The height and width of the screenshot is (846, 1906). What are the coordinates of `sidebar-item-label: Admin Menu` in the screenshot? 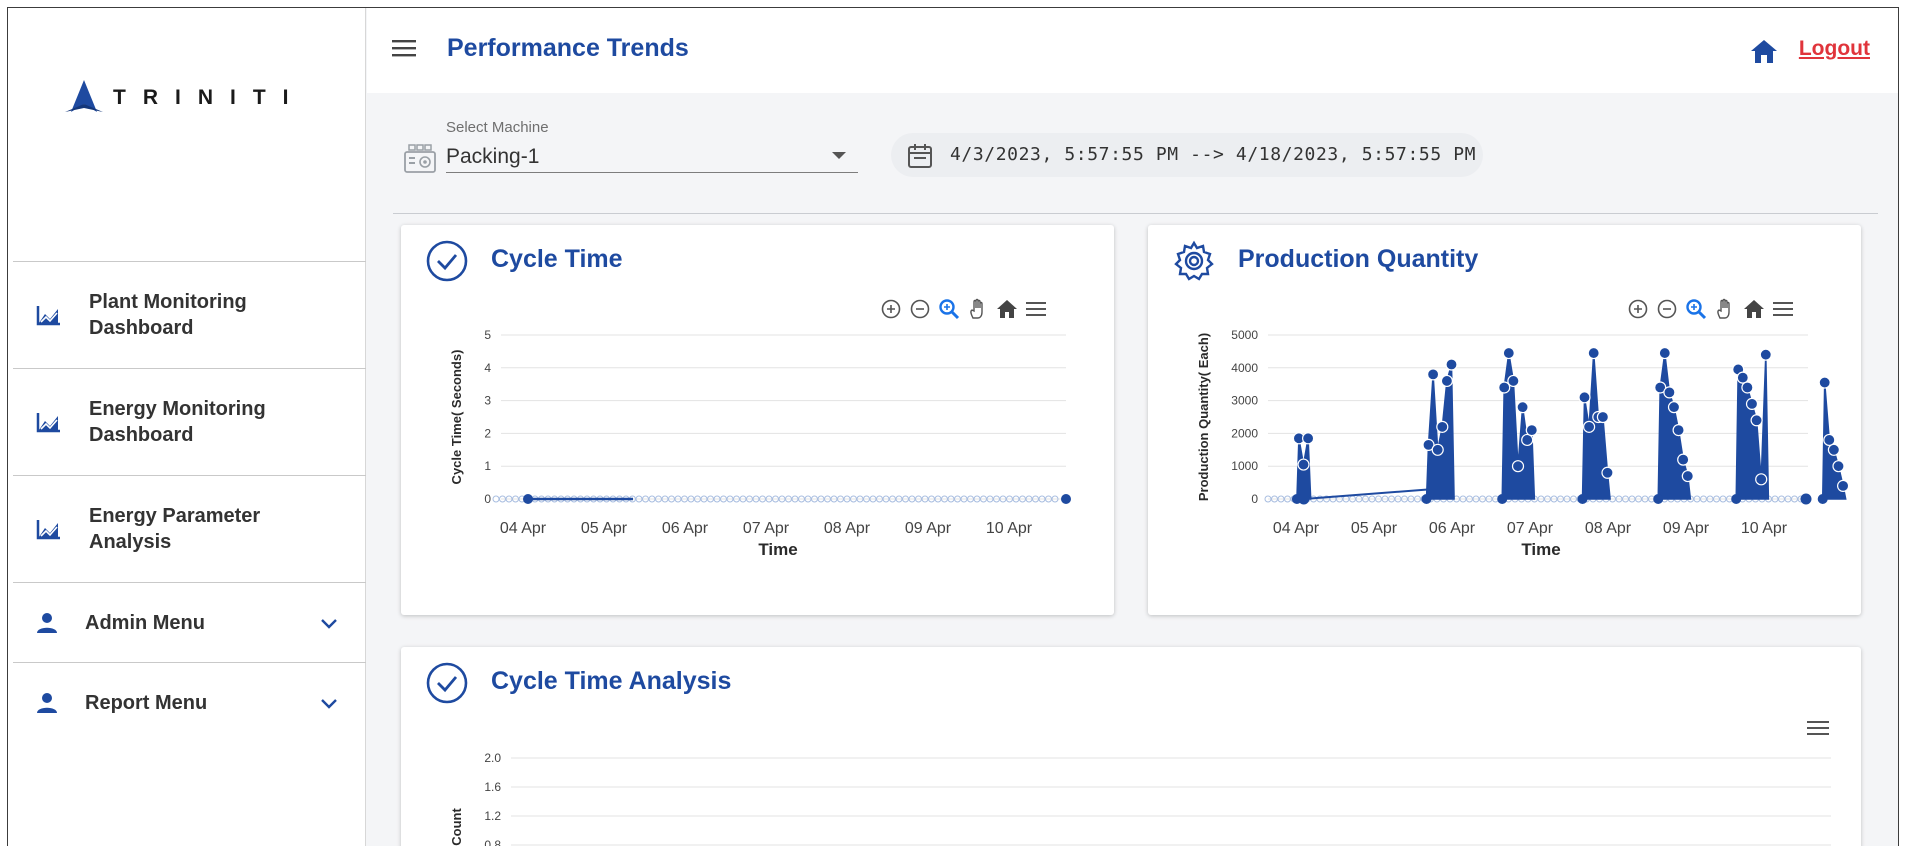 It's located at (145, 622).